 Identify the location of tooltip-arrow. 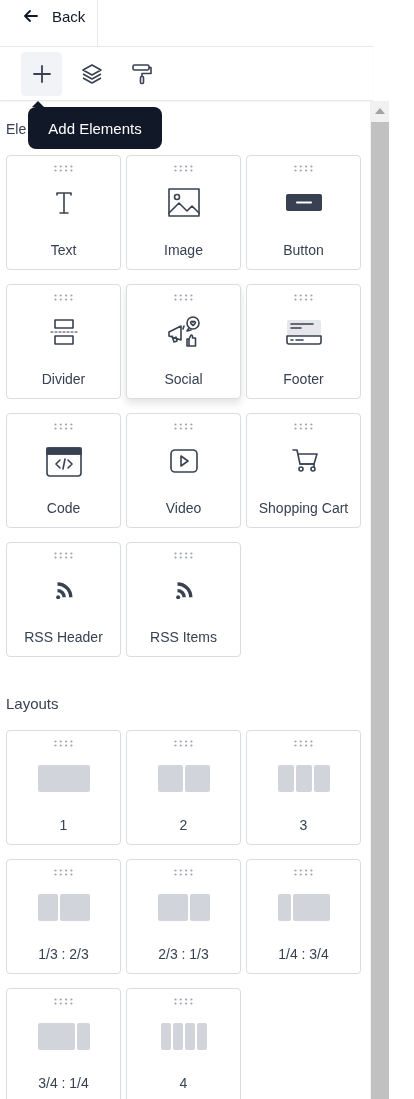
(38, 104).